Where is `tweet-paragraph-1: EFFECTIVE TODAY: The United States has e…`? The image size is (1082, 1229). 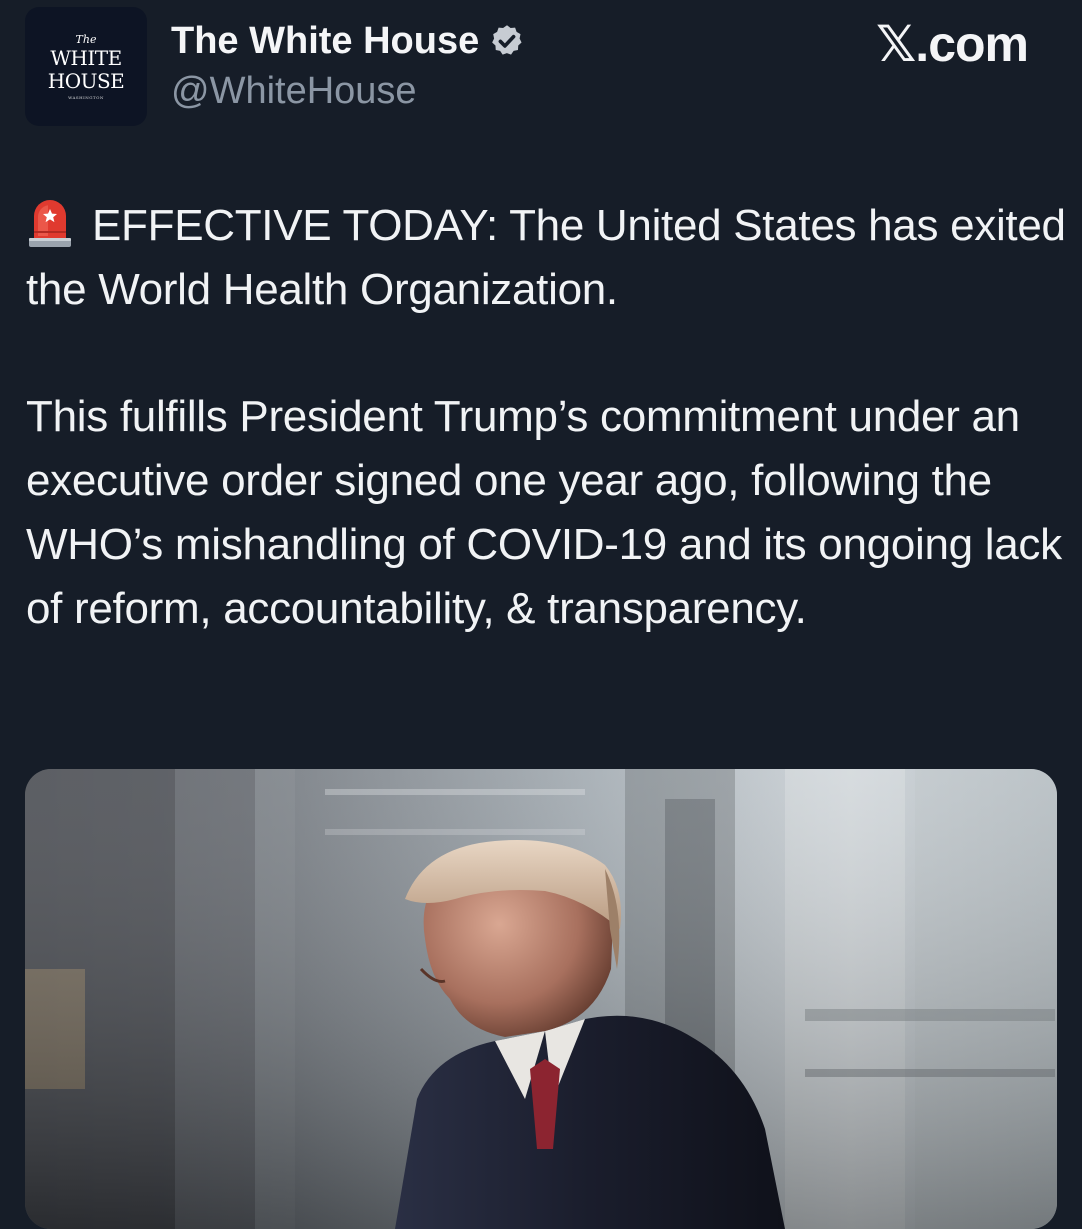
tweet-paragraph-1: EFFECTIVE TODAY: The United States has e… is located at coordinates (546, 258).